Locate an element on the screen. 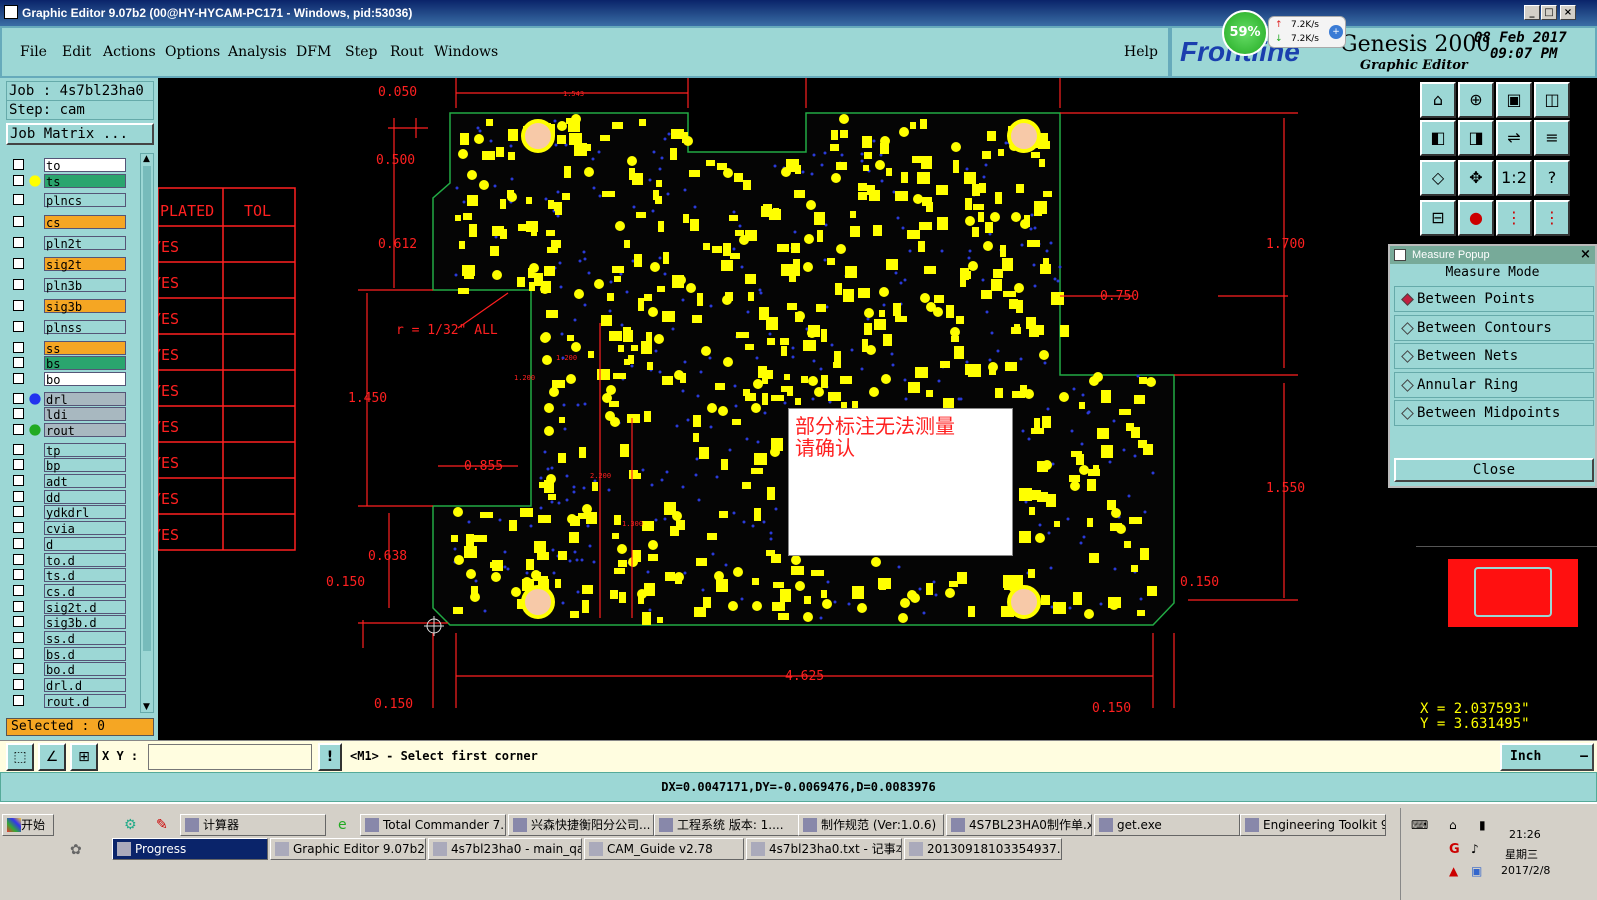  menu-help: Help is located at coordinates (1141, 52).